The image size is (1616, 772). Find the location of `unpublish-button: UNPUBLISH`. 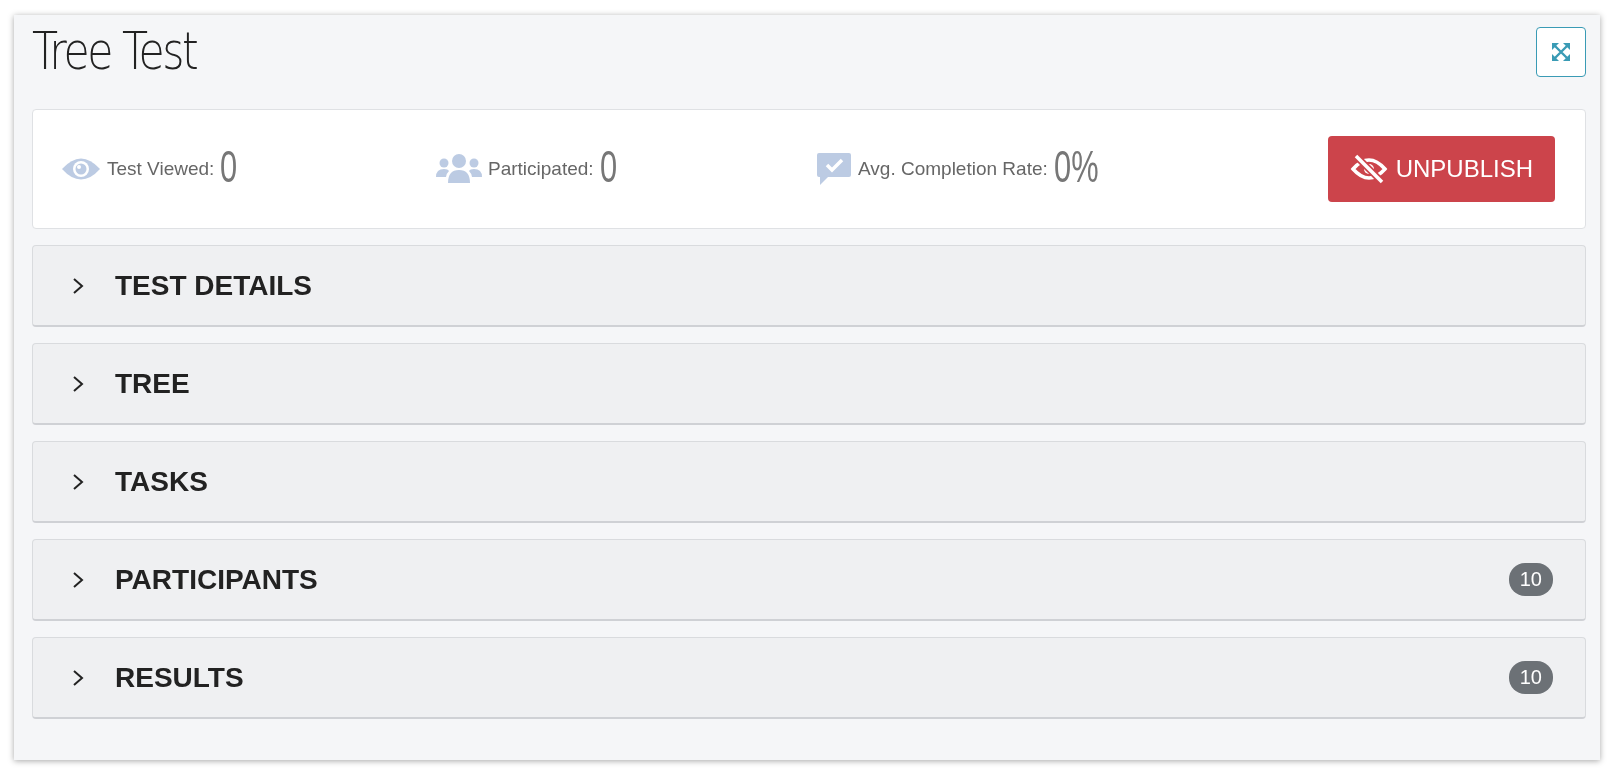

unpublish-button: UNPUBLISH is located at coordinates (1441, 169).